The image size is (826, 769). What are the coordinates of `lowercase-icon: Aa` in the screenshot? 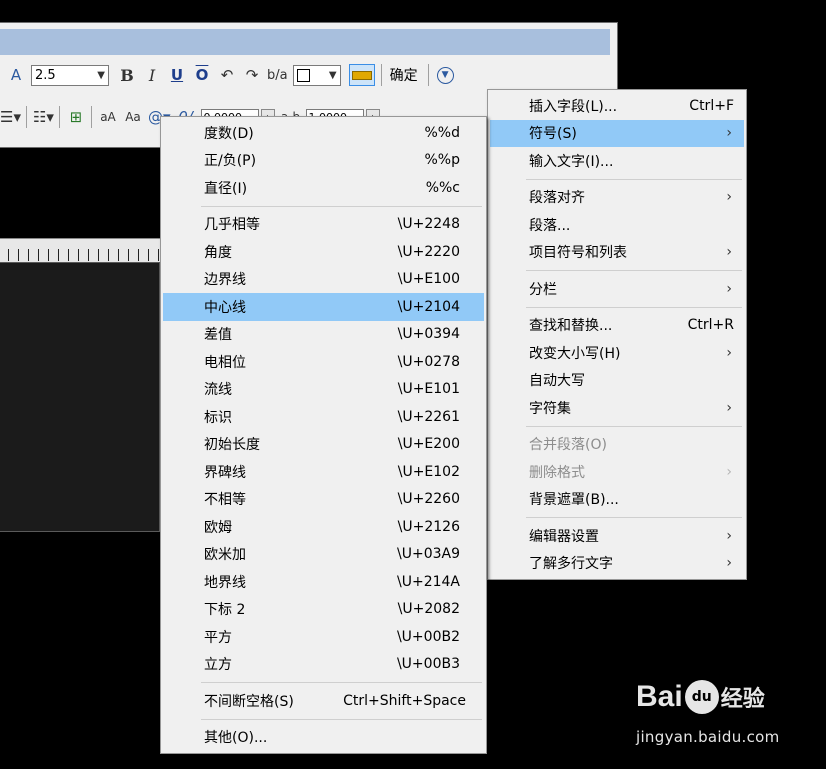 It's located at (133, 117).